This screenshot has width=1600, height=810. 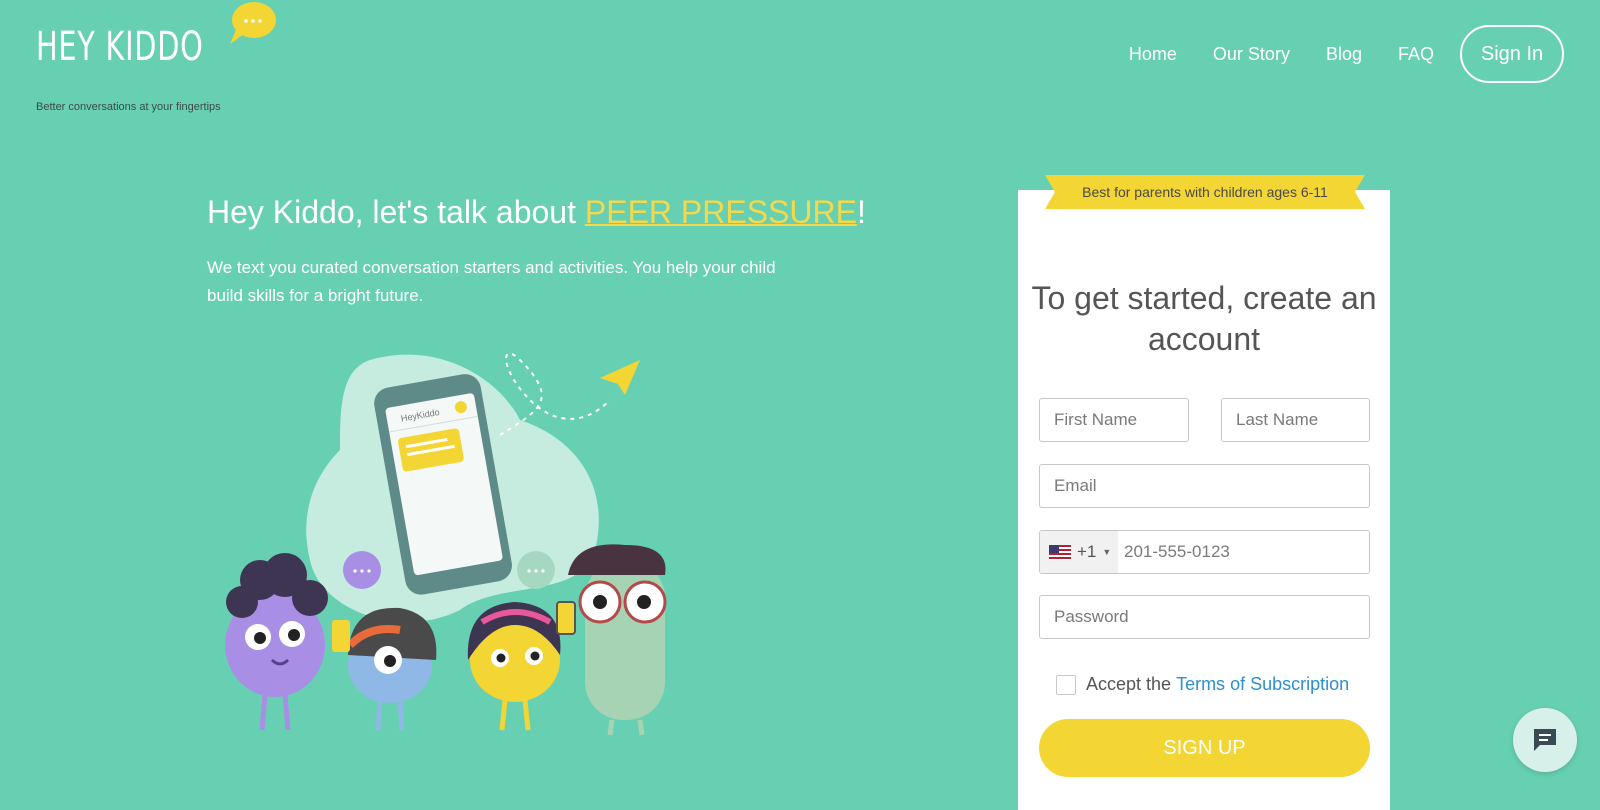 I want to click on age-ribbon: Best for parents with children ages 6-11, so click(x=1205, y=192).